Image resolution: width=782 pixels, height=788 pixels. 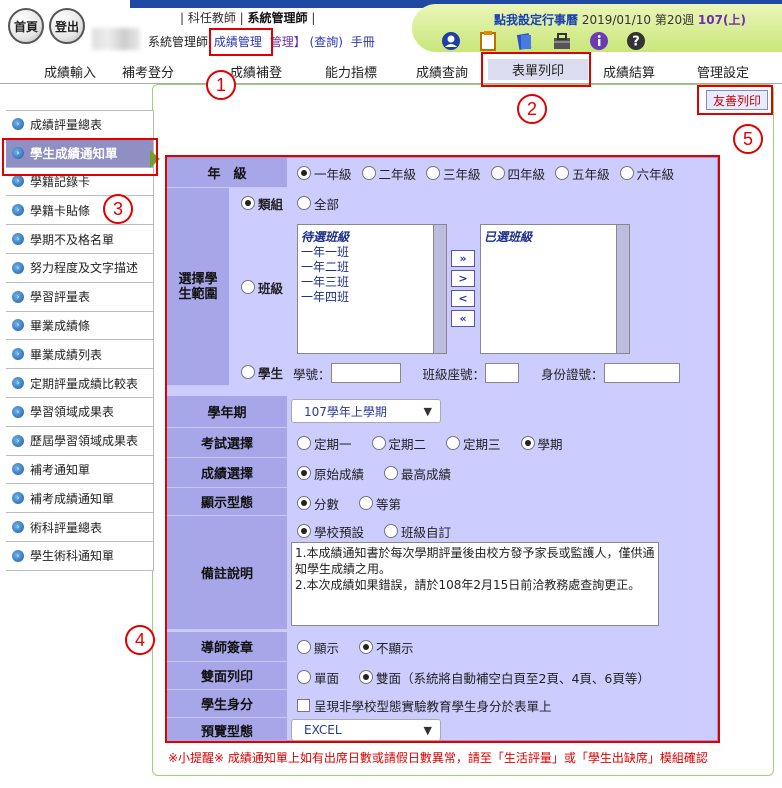 I want to click on book-icon, so click(x=525, y=41).